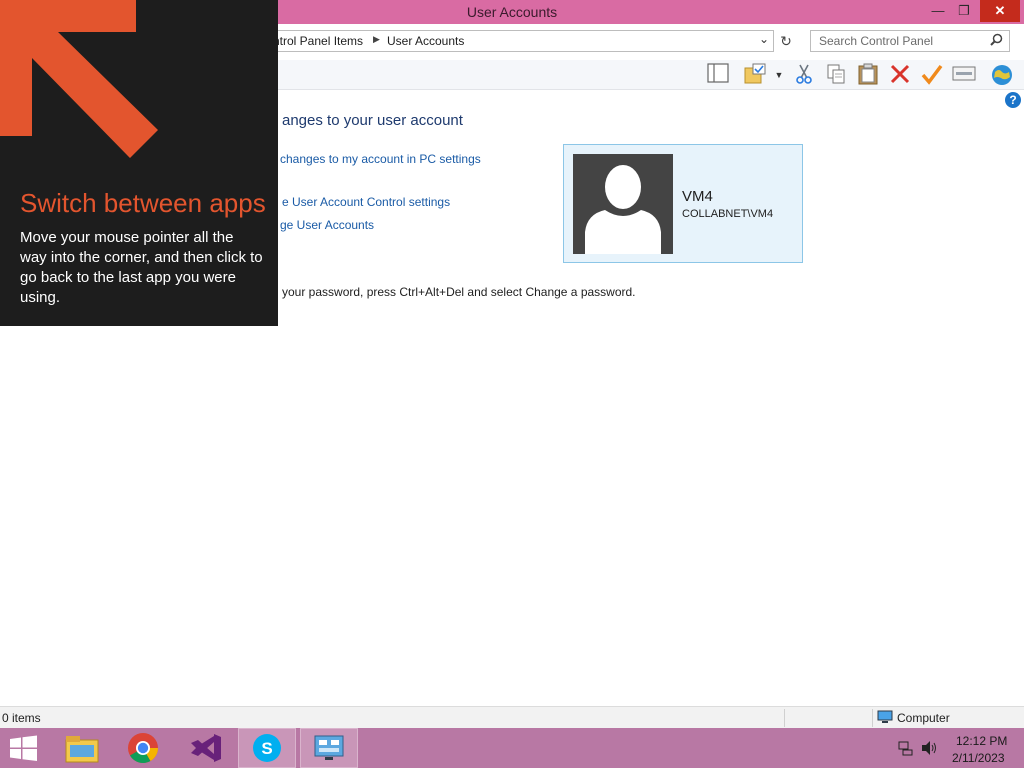 This screenshot has width=1024, height=768. Describe the element at coordinates (512, 748) in the screenshot. I see `taskbar: S 12:12 PM 2/11/2023` at that location.